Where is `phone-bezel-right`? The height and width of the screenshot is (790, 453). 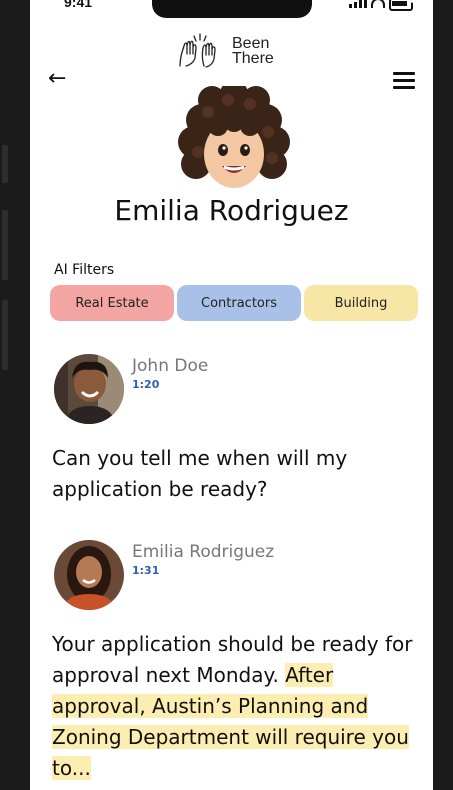
phone-bezel-right is located at coordinates (443, 395).